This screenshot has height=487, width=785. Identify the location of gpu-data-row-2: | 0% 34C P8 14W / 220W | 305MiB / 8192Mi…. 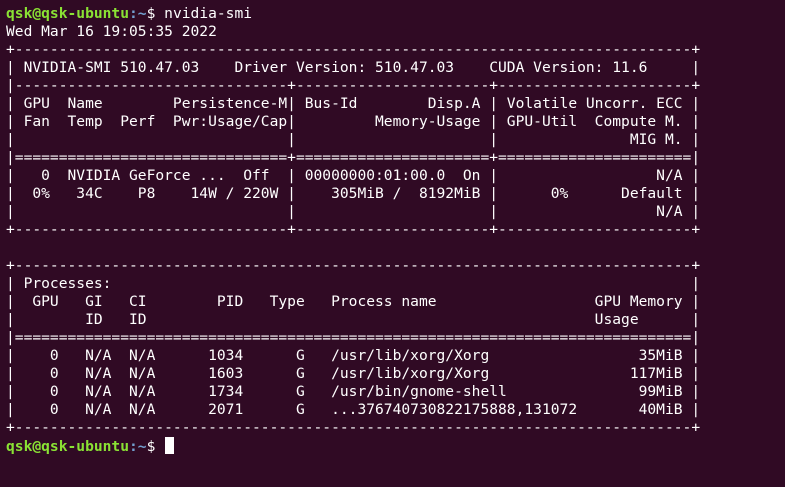
(353, 193).